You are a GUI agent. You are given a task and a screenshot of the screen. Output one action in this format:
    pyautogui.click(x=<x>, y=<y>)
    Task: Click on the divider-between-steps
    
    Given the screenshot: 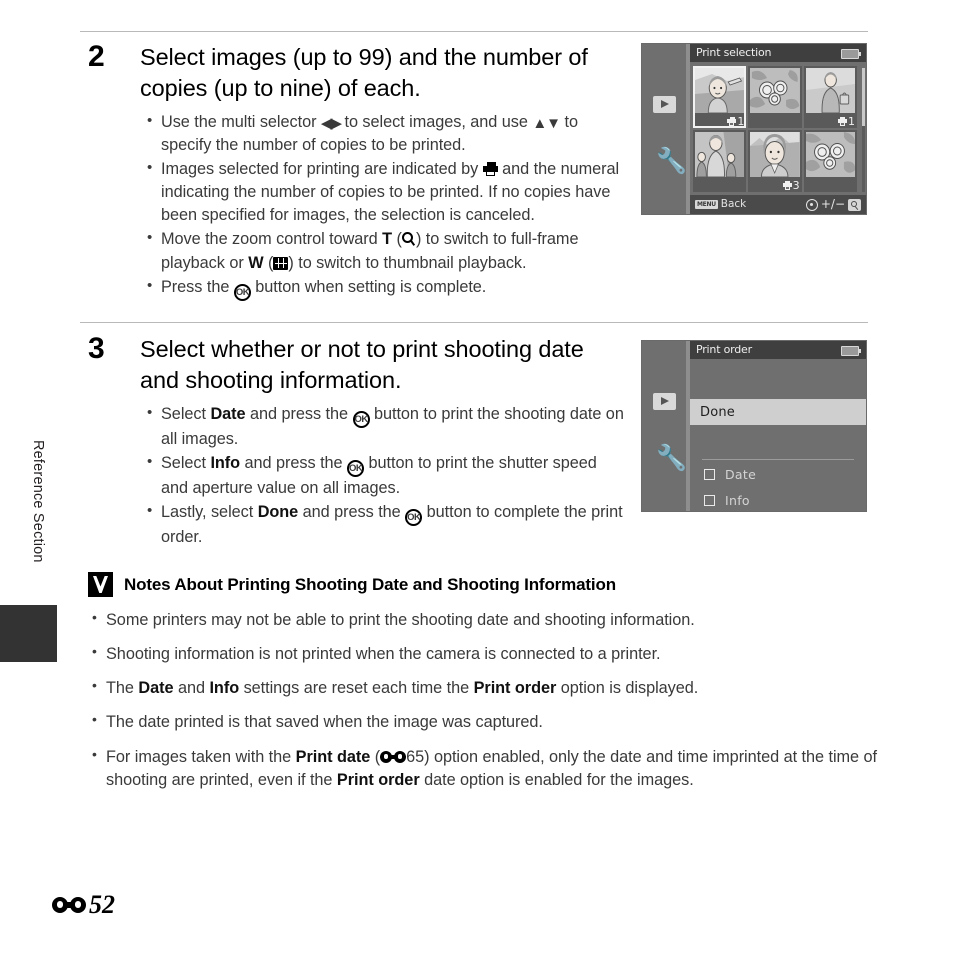 What is the action you would take?
    pyautogui.click(x=474, y=322)
    